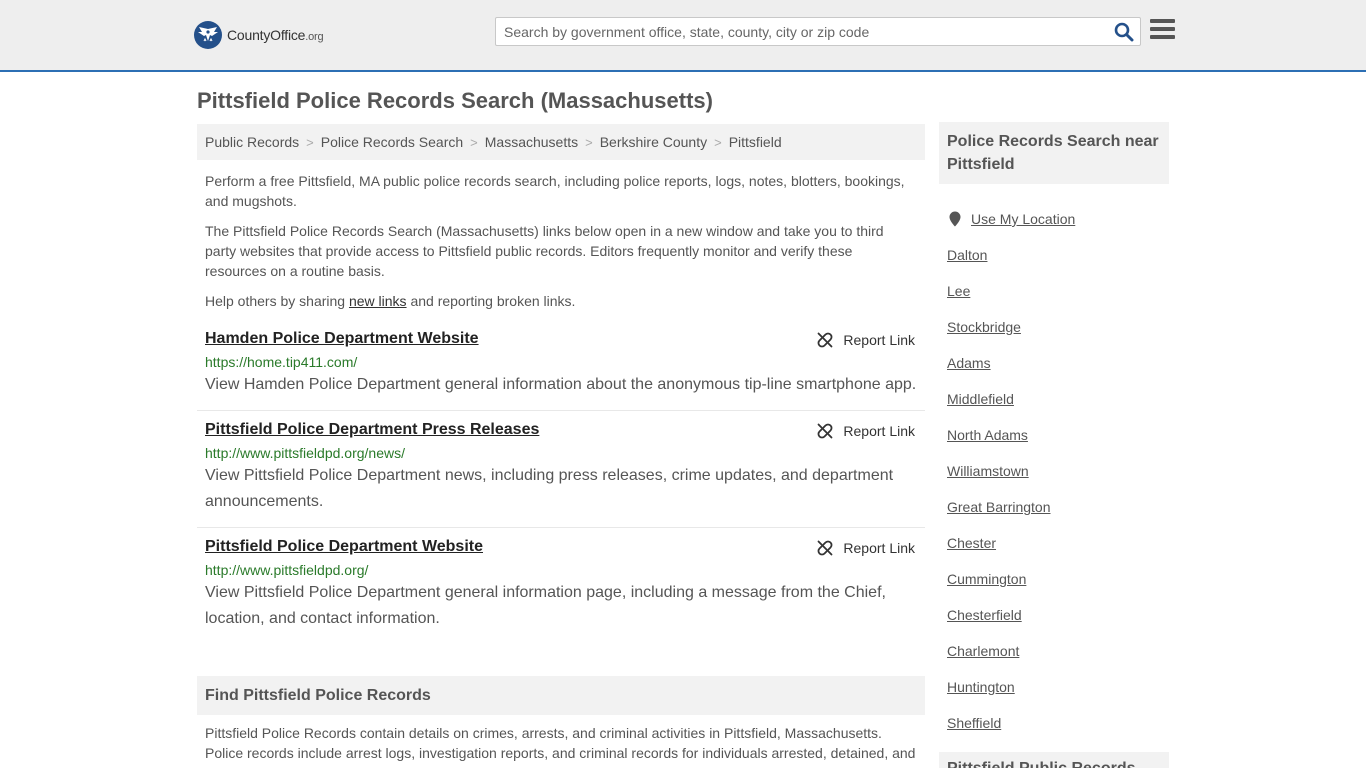  Describe the element at coordinates (955, 219) in the screenshot. I see `location-pin-icon` at that location.